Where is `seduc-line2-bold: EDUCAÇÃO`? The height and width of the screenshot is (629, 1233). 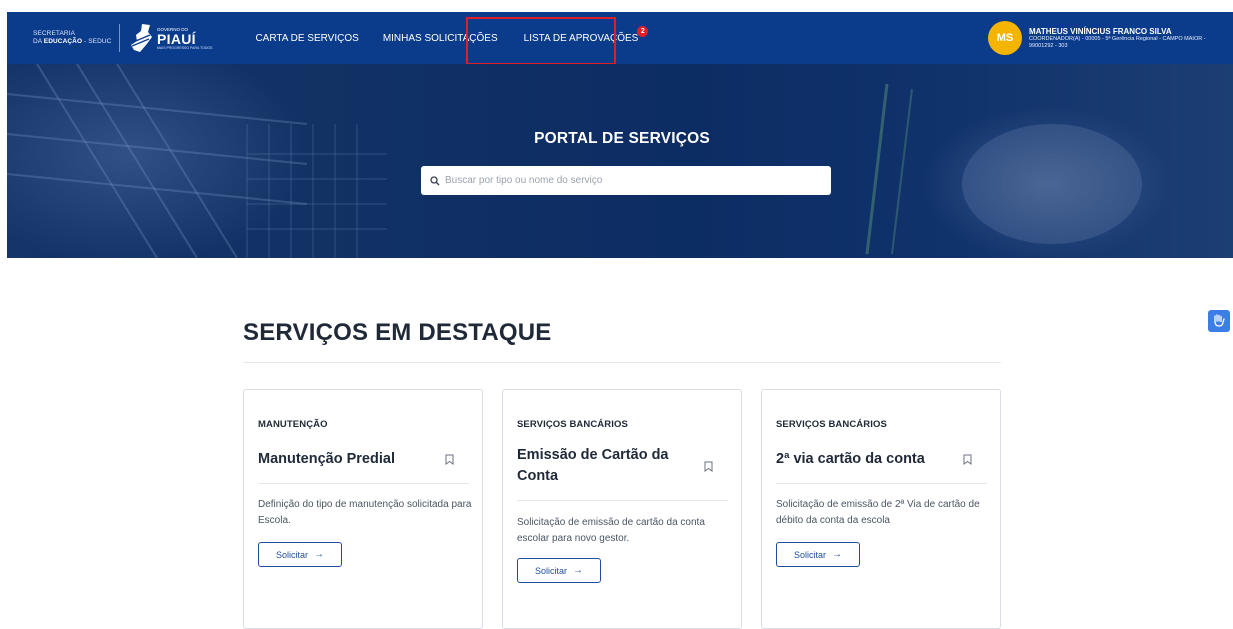
seduc-line2-bold: EDUCAÇÃO is located at coordinates (63, 41).